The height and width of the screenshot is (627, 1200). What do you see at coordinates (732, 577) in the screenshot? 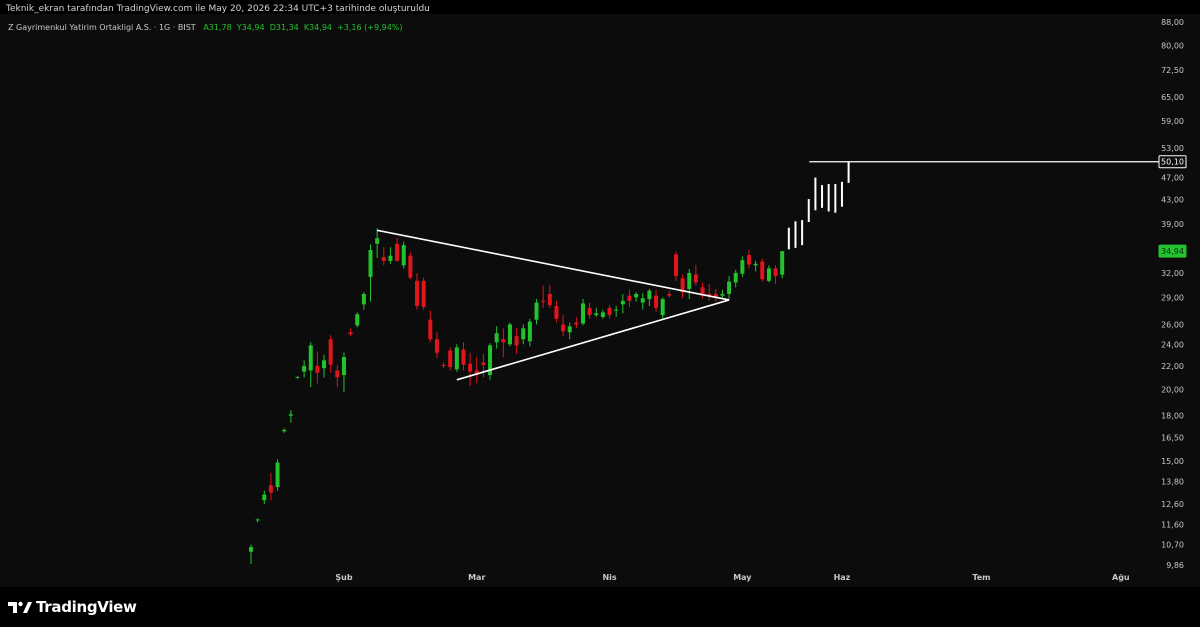
I see `time-axis: Şub Mar Nis May Haz Tem Ağu` at bounding box center [732, 577].